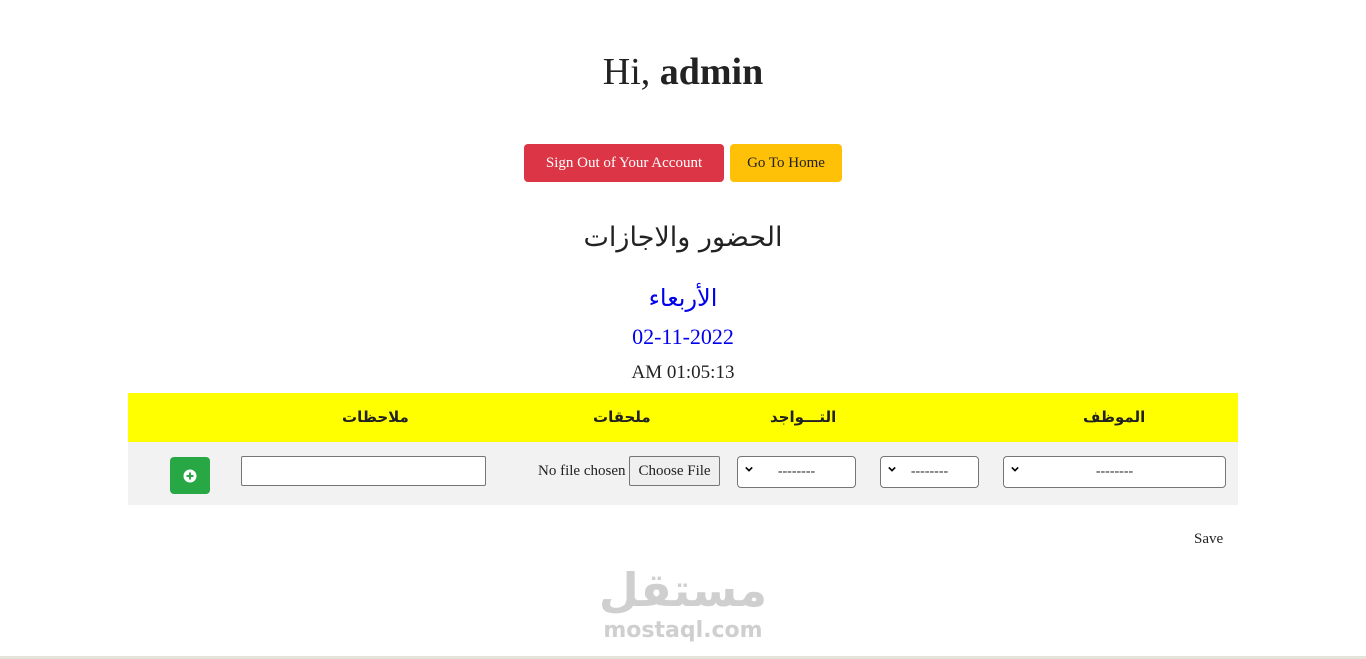  Describe the element at coordinates (929, 472) in the screenshot. I see `type-select: --------` at that location.